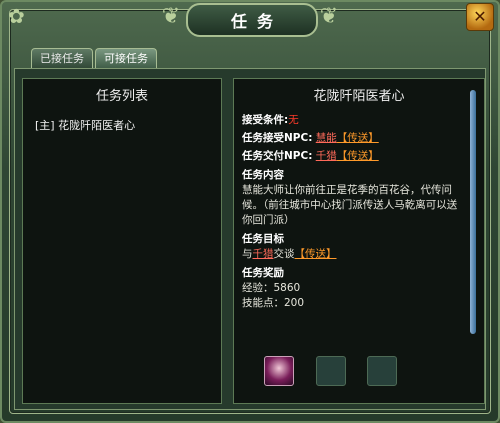 The image size is (500, 423). Describe the element at coordinates (252, 20) in the screenshot. I see `window-title: 任务` at that location.